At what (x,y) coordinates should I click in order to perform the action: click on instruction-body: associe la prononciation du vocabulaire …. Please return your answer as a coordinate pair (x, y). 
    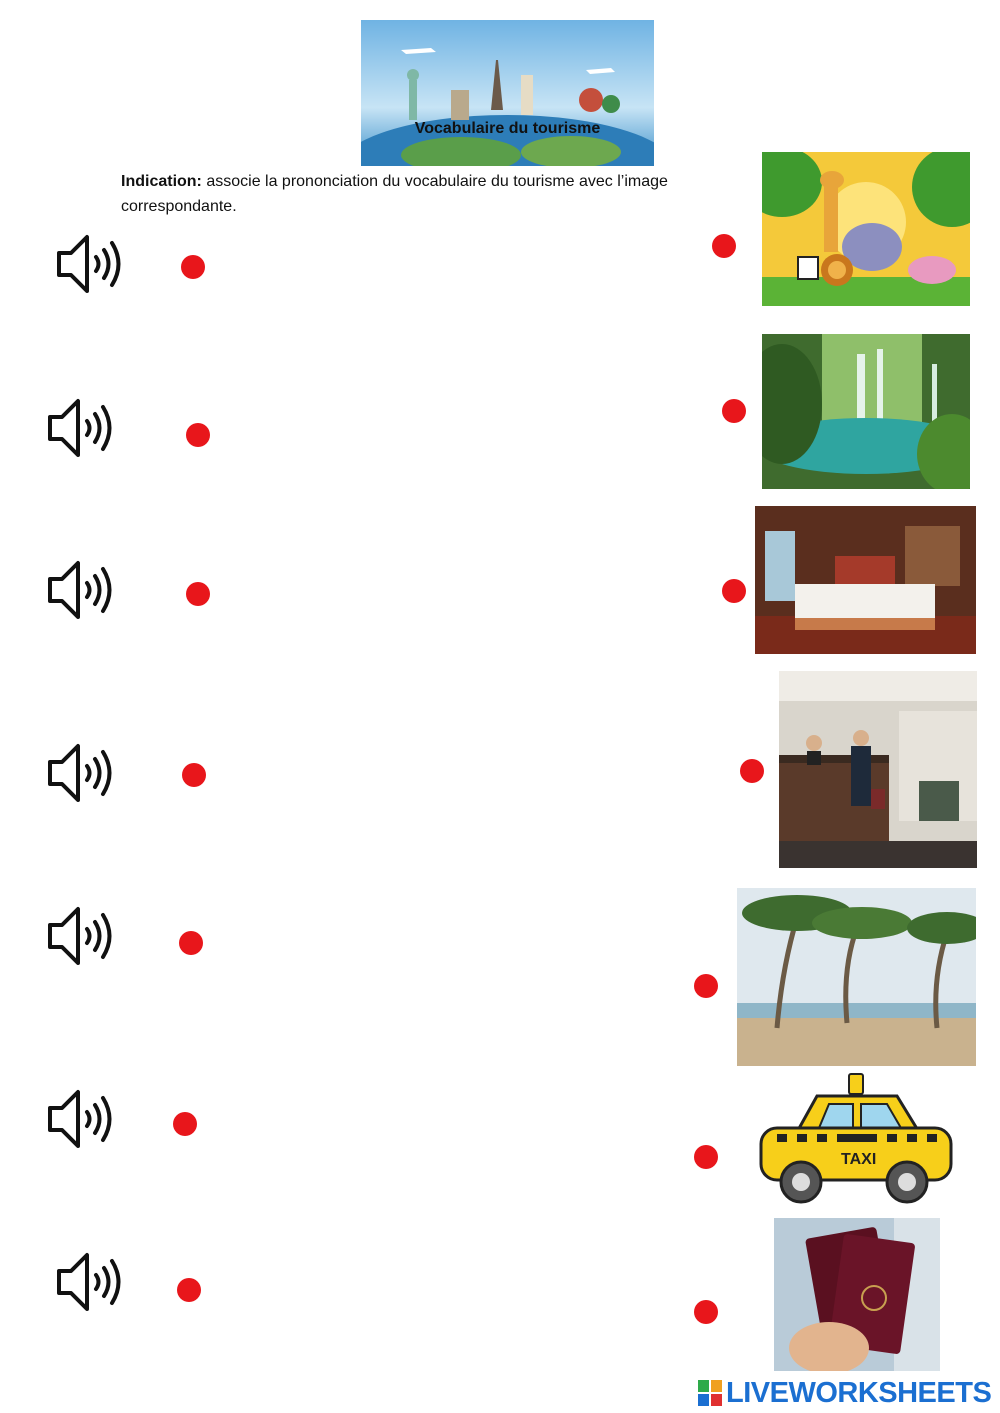
    Looking at the image, I should click on (394, 194).